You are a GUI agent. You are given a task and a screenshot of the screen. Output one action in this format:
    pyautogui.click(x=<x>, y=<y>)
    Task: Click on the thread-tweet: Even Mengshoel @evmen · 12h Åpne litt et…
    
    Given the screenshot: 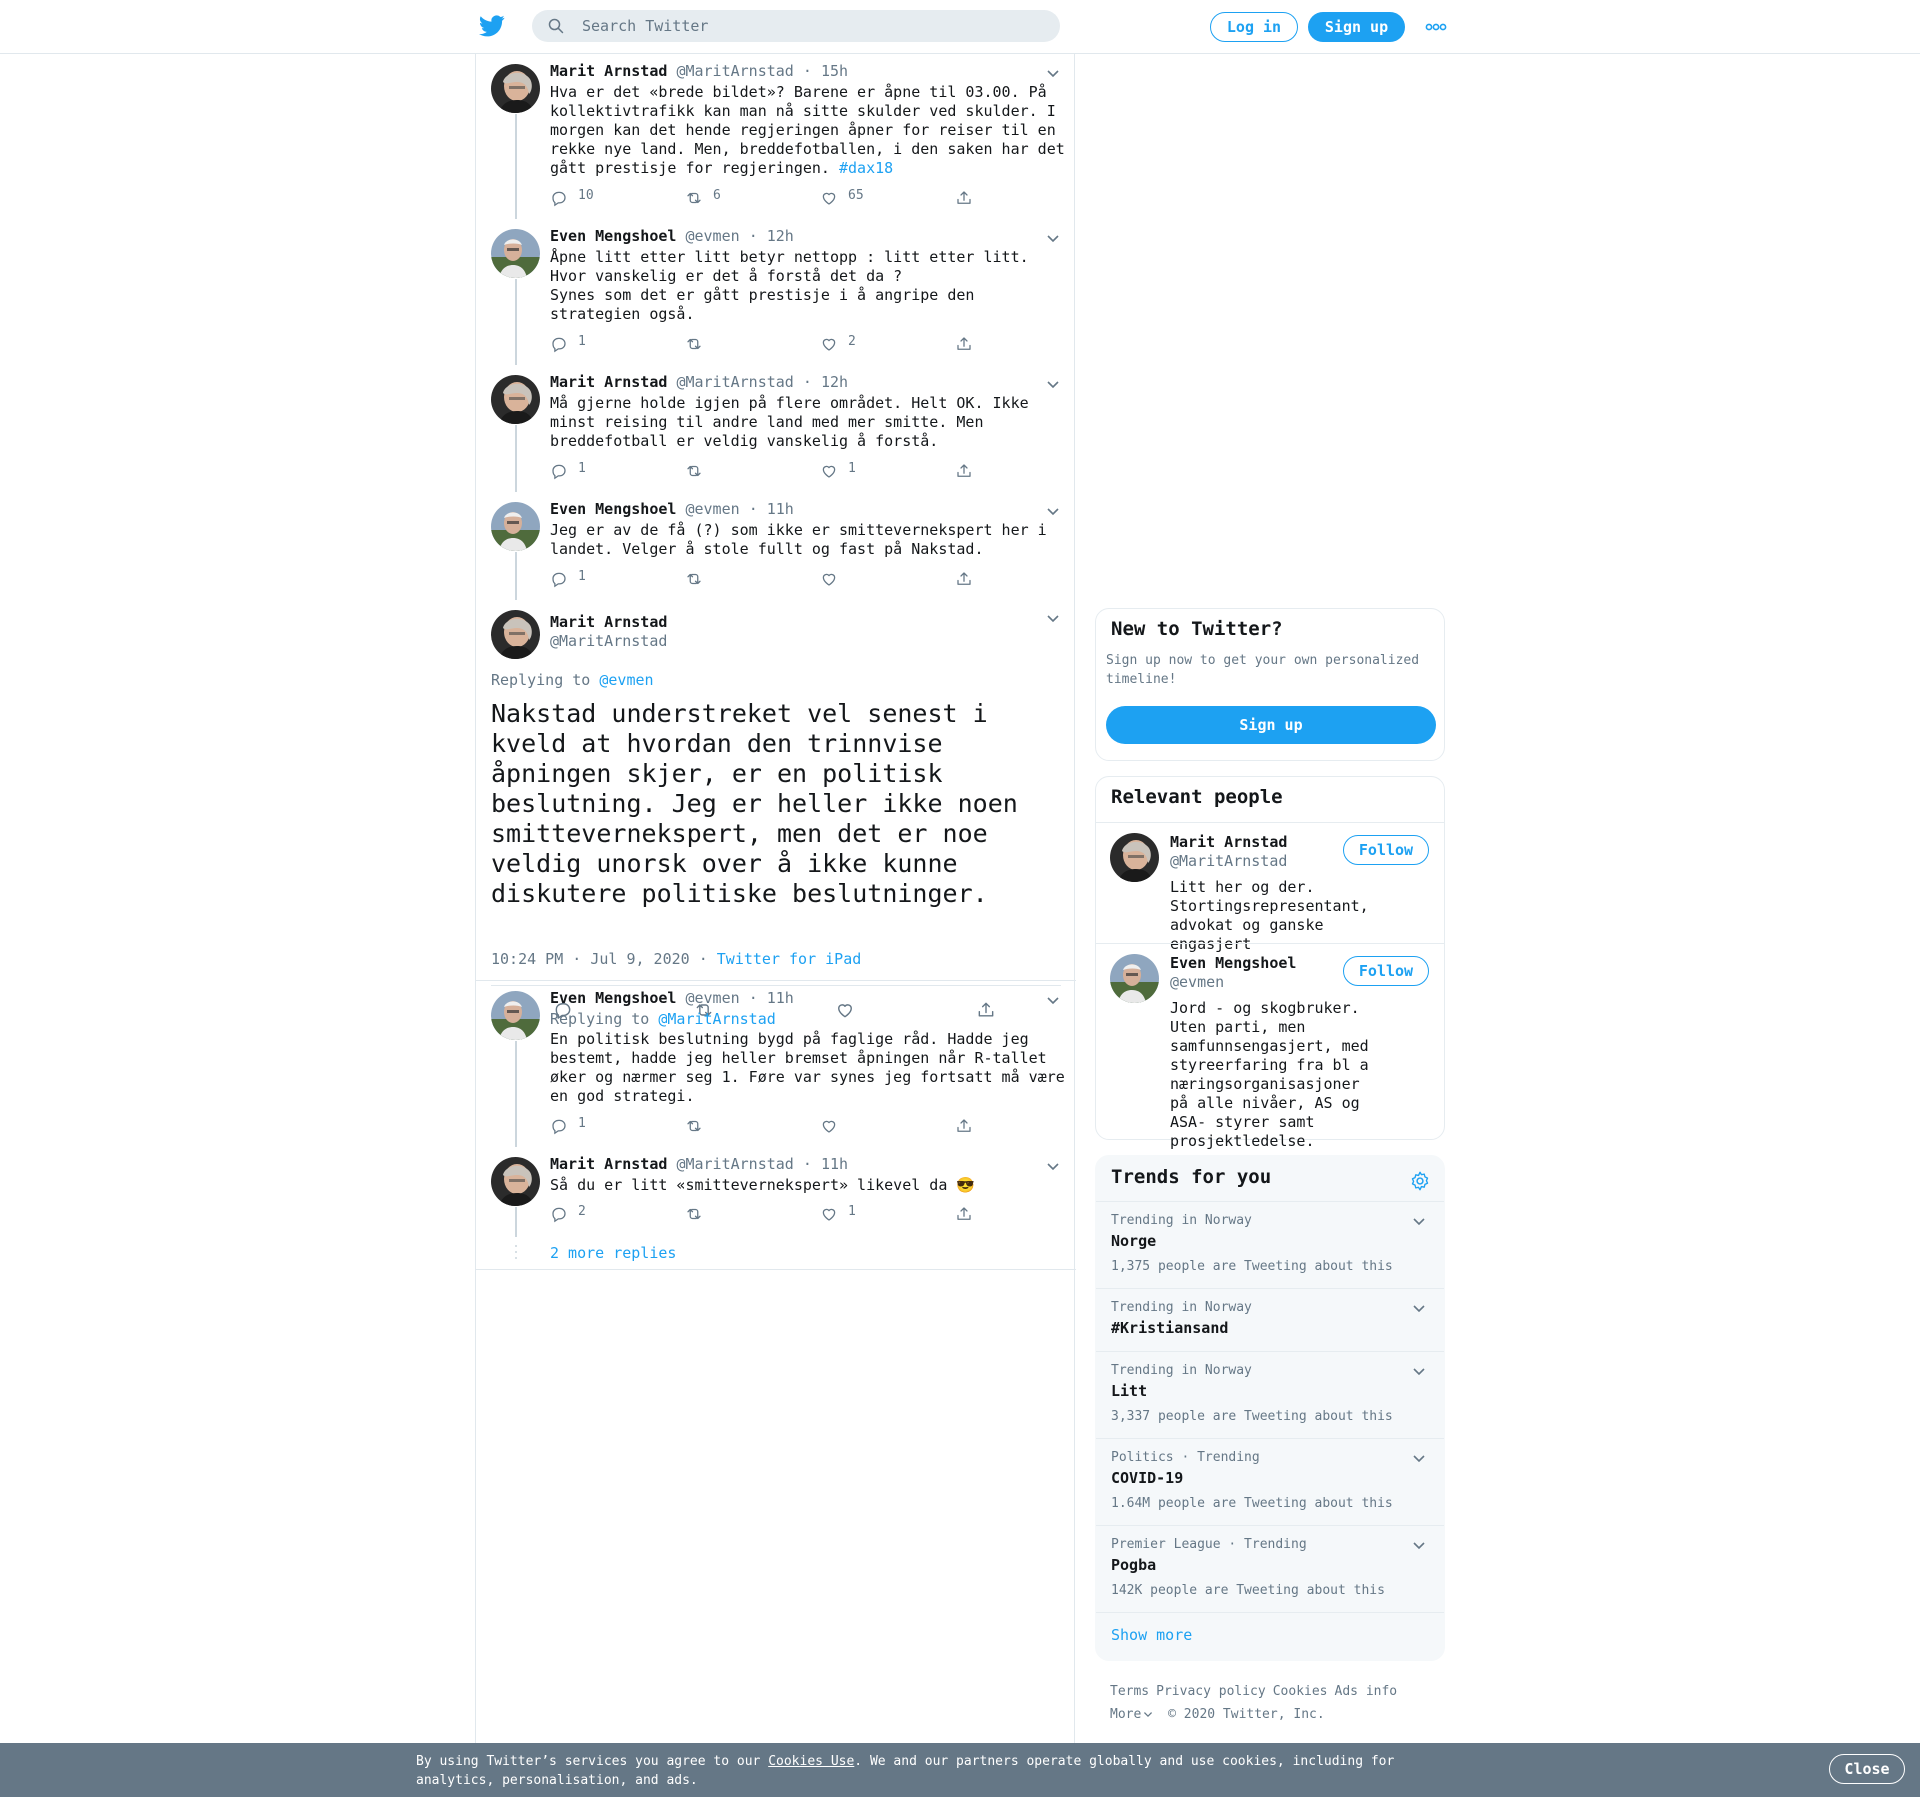 What is the action you would take?
    pyautogui.click(x=776, y=292)
    